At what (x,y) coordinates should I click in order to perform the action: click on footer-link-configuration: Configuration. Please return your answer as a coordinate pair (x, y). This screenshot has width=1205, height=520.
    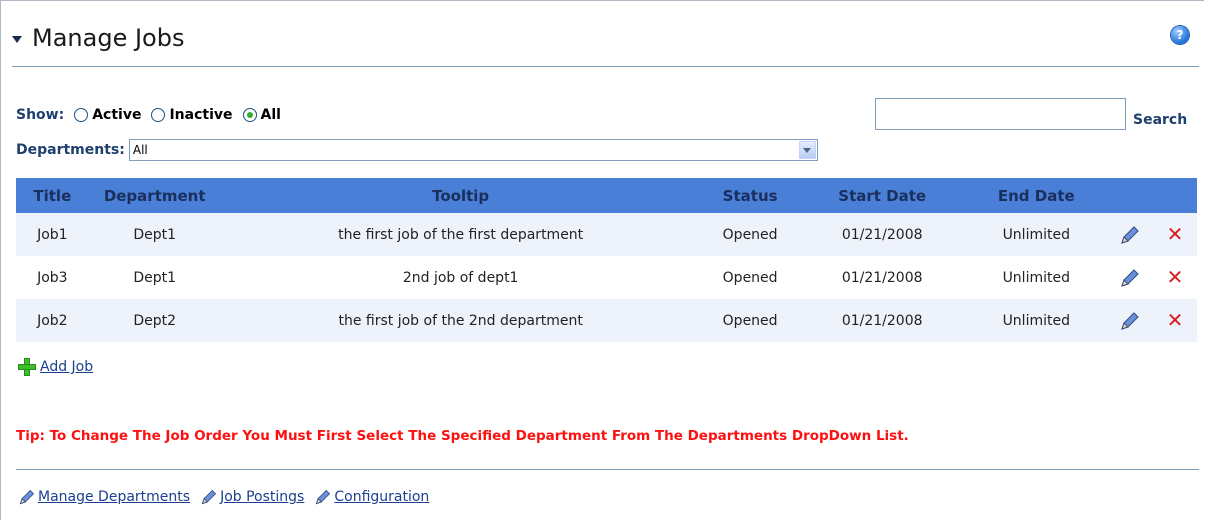
    Looking at the image, I should click on (371, 497).